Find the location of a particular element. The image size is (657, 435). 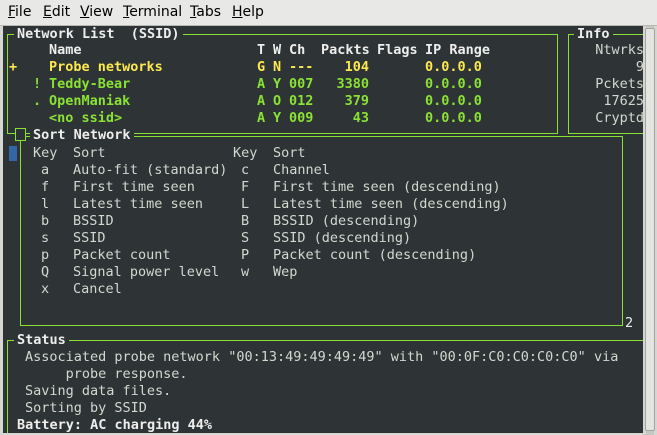

col-packets: Packts is located at coordinates (345, 50).